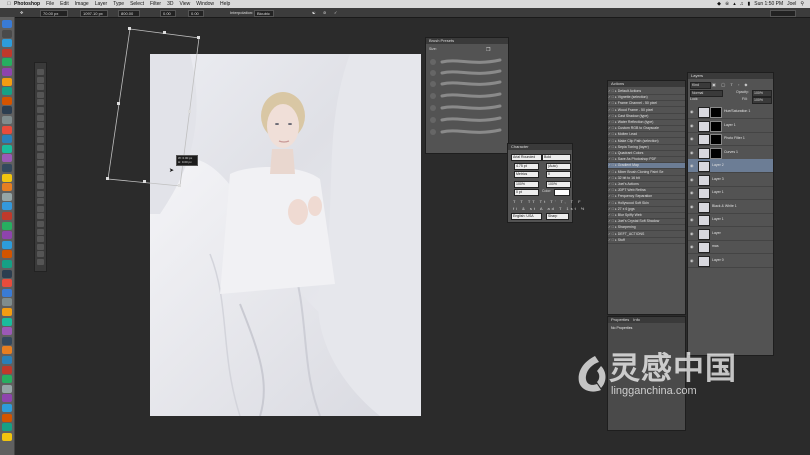 The width and height of the screenshot is (810, 455). Describe the element at coordinates (646, 154) in the screenshot. I see `action-item: ✓ □ ▸ Quadrant Colors` at that location.